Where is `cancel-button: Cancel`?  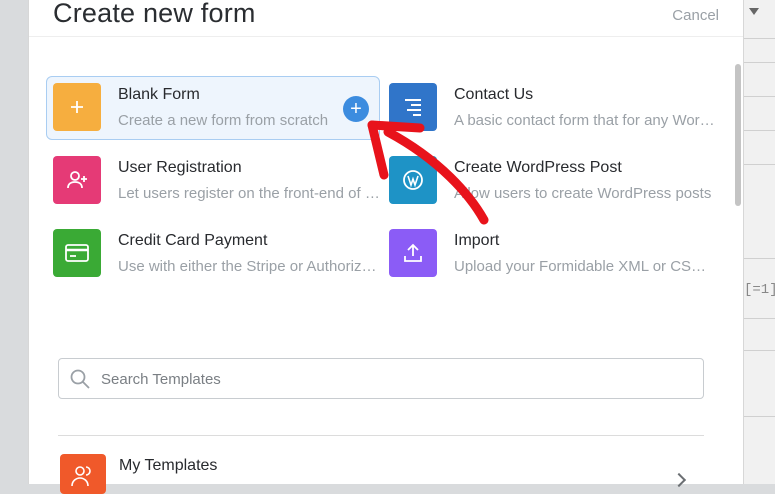 cancel-button: Cancel is located at coordinates (695, 15).